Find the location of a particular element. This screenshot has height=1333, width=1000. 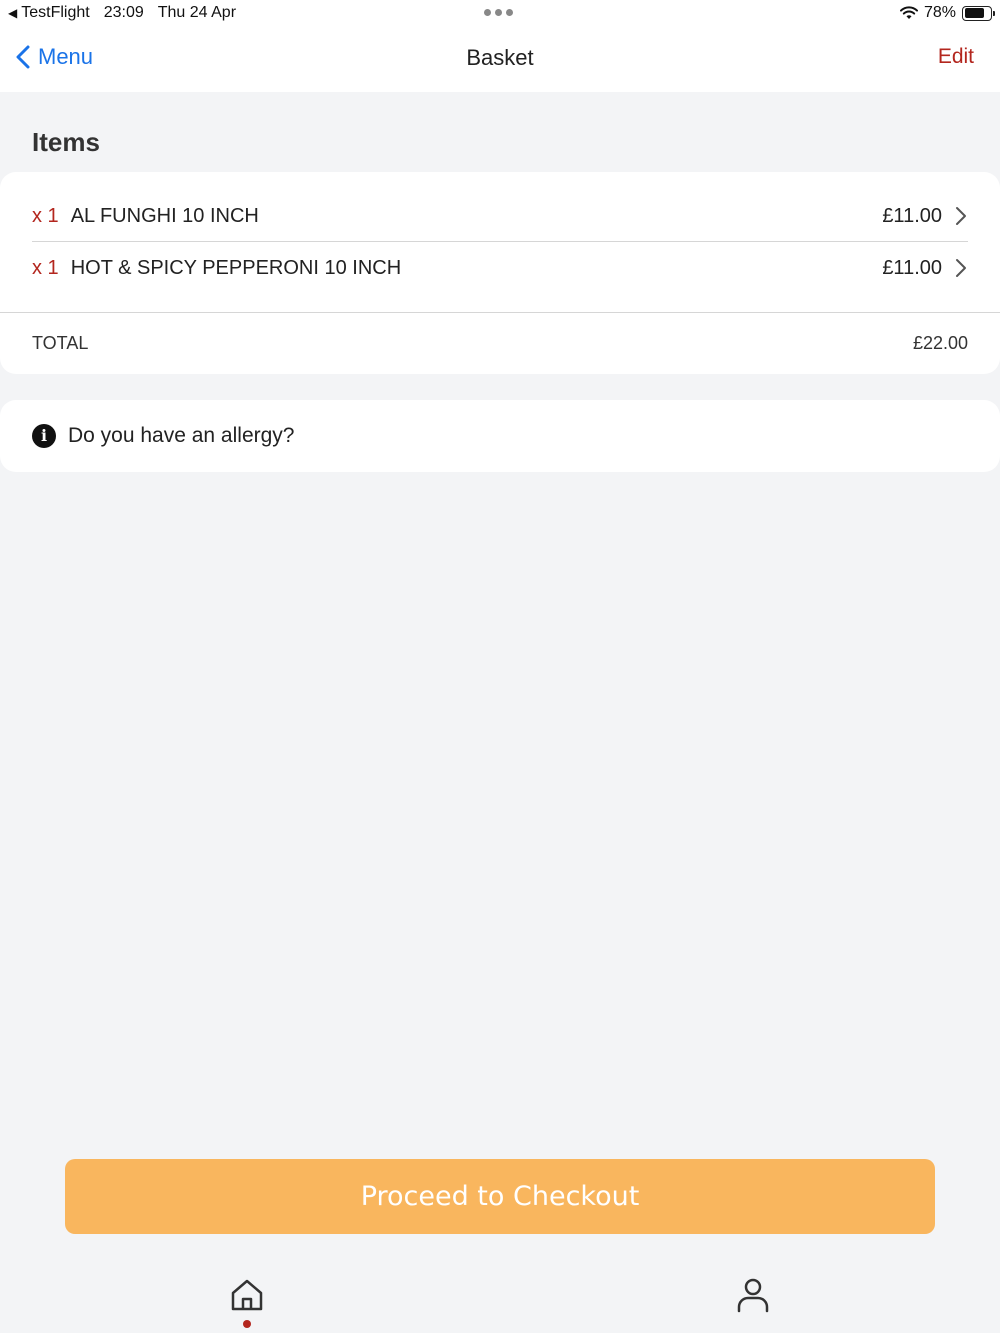

allergy-label: Do you have an allergy? is located at coordinates (181, 435).